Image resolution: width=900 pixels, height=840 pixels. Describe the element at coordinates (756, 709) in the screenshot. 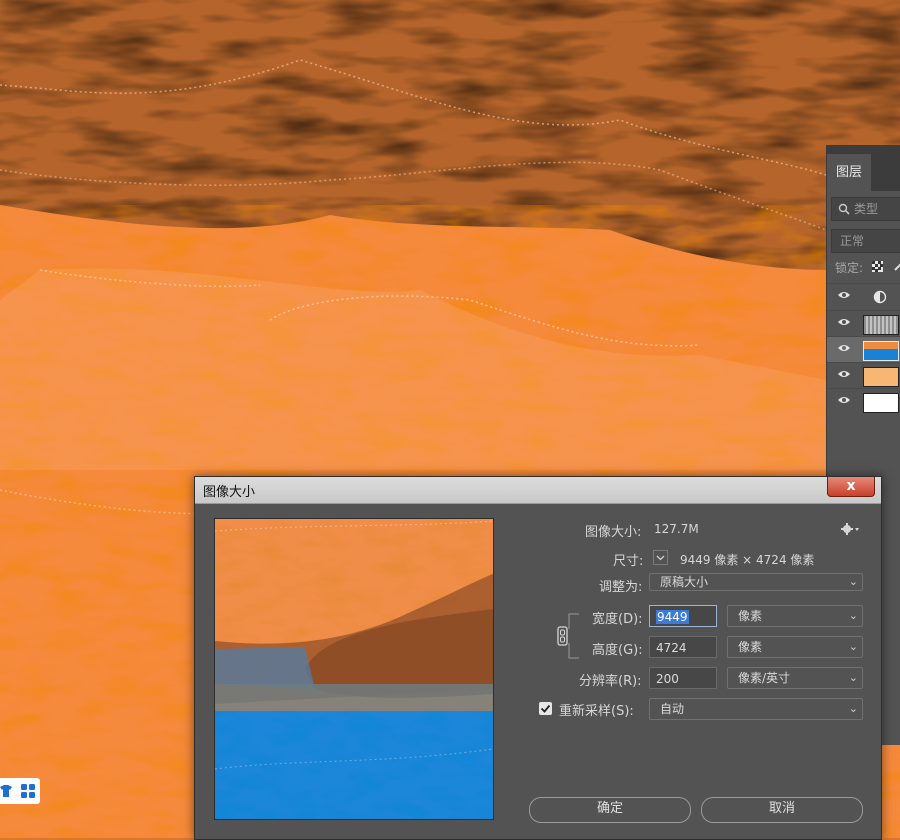

I see `resample-method-select: 自动 ⌄` at that location.